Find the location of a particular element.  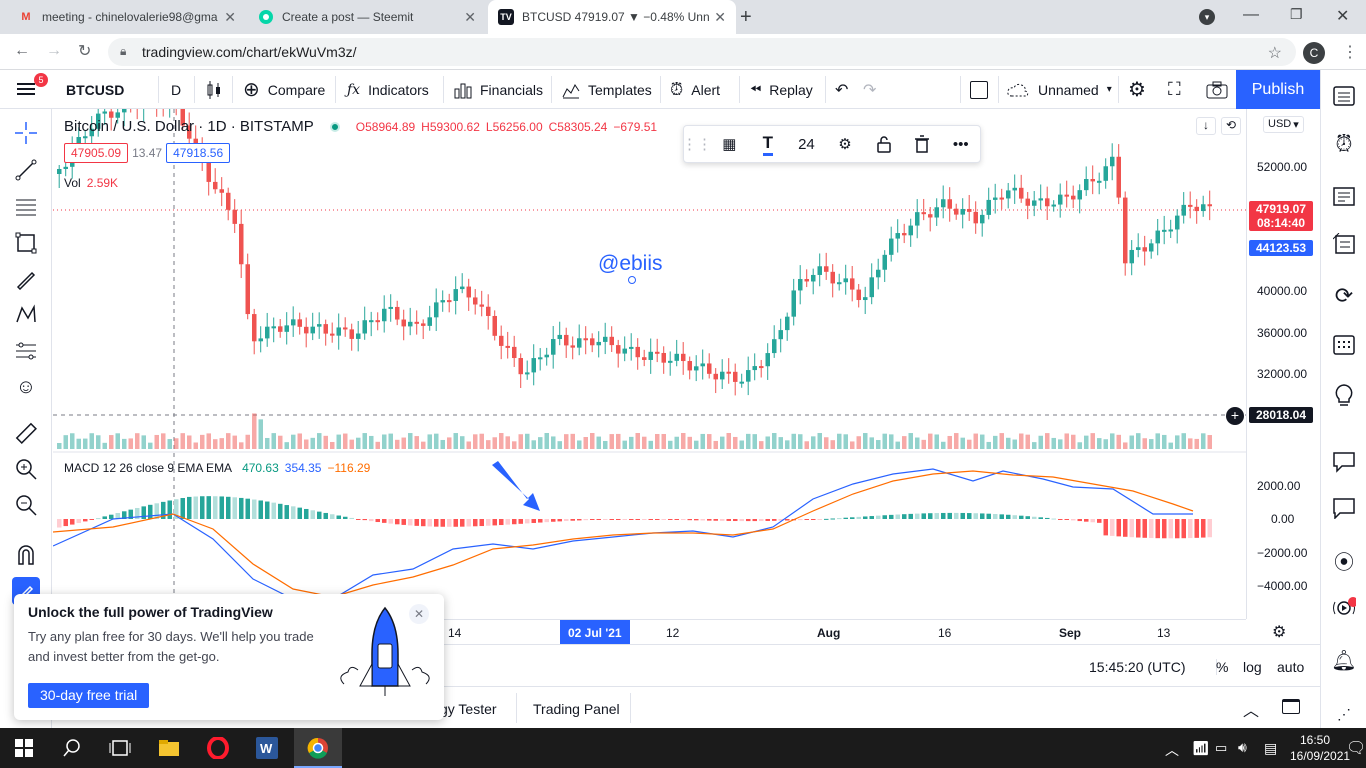

maximize-pane-icon: ⟲ is located at coordinates (1231, 126).